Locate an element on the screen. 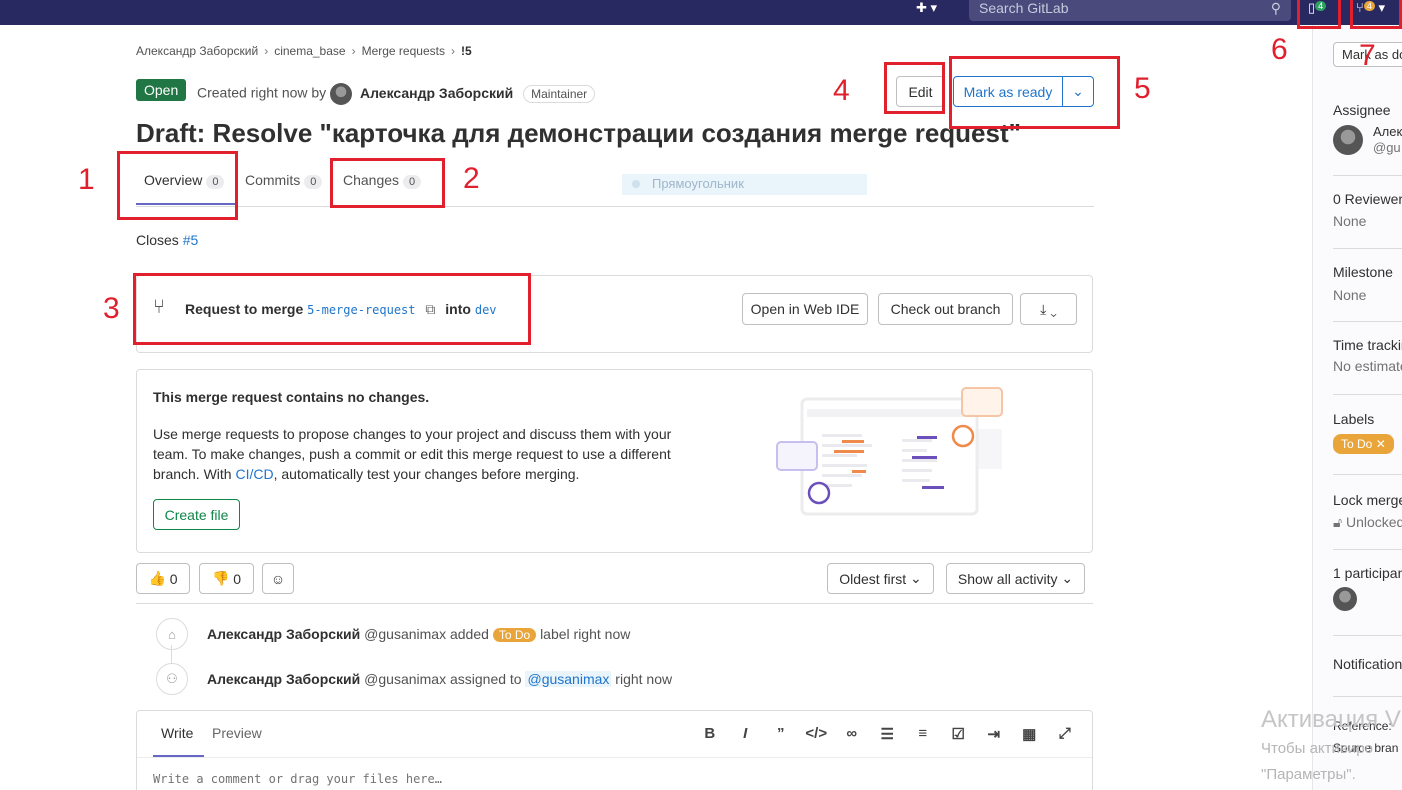 The width and height of the screenshot is (1402, 790). code-icon: </> is located at coordinates (817, 734).